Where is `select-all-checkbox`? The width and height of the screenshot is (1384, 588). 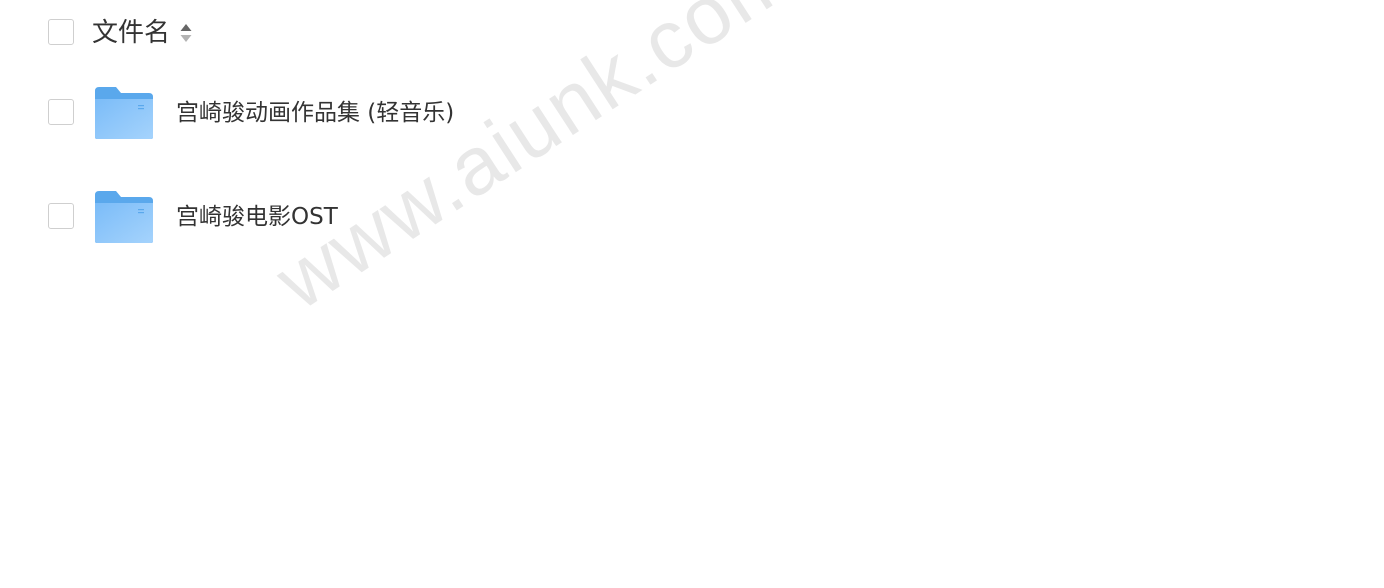
select-all-checkbox is located at coordinates (61, 32).